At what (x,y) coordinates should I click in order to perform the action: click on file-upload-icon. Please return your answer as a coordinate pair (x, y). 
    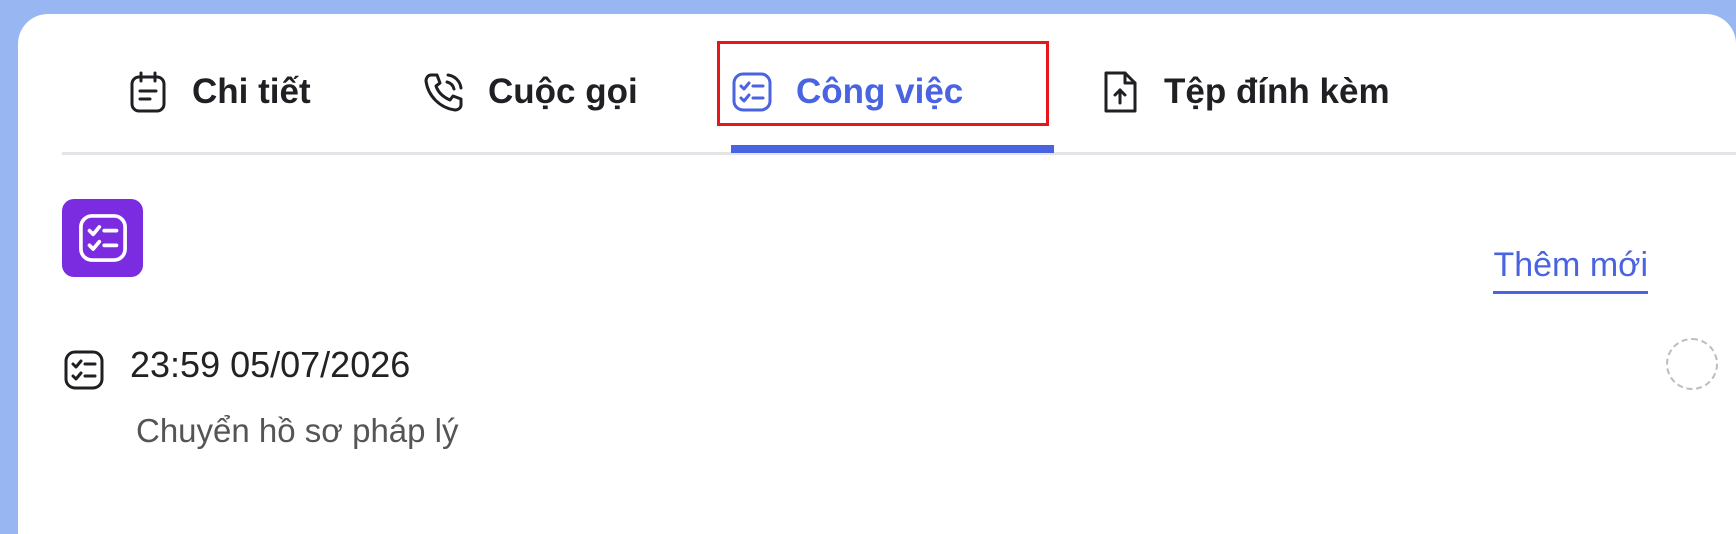
    Looking at the image, I should click on (1120, 92).